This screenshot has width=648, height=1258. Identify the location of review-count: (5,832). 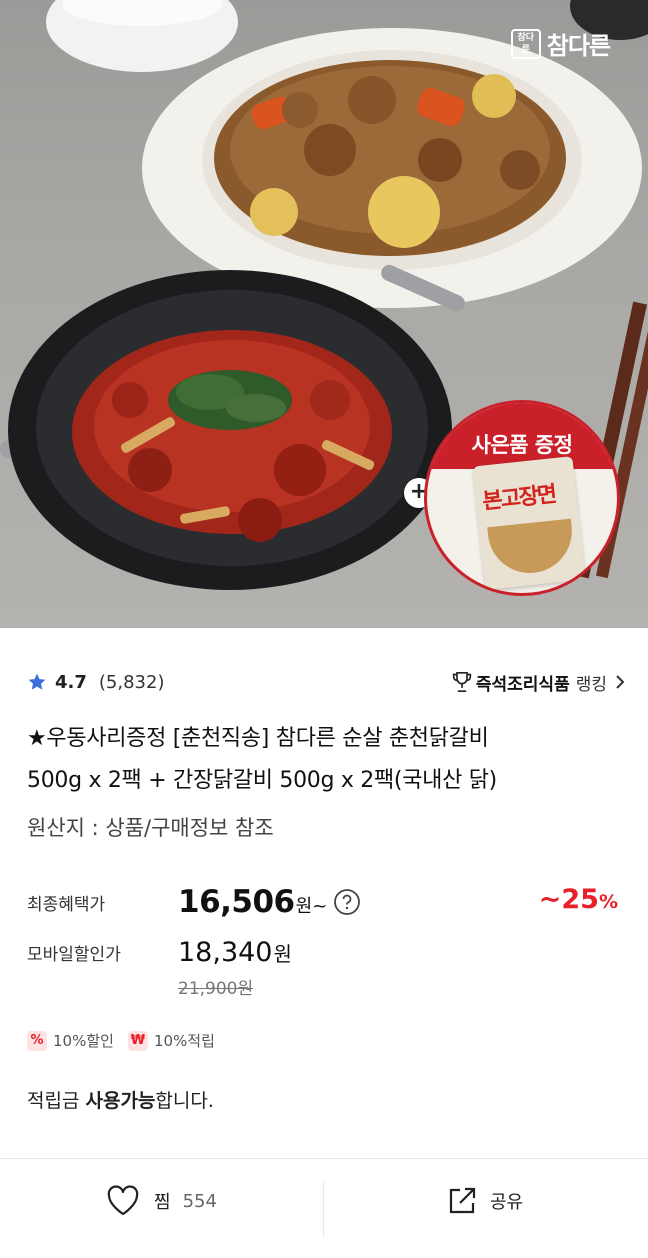
(132, 682).